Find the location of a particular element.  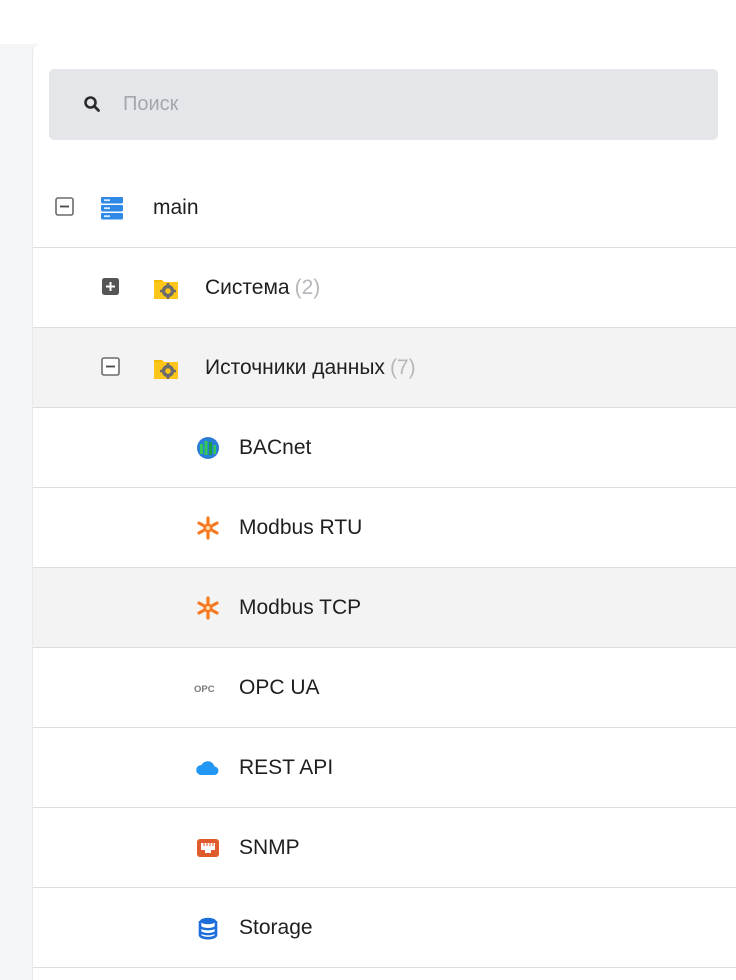

top-strip is located at coordinates (368, 22).